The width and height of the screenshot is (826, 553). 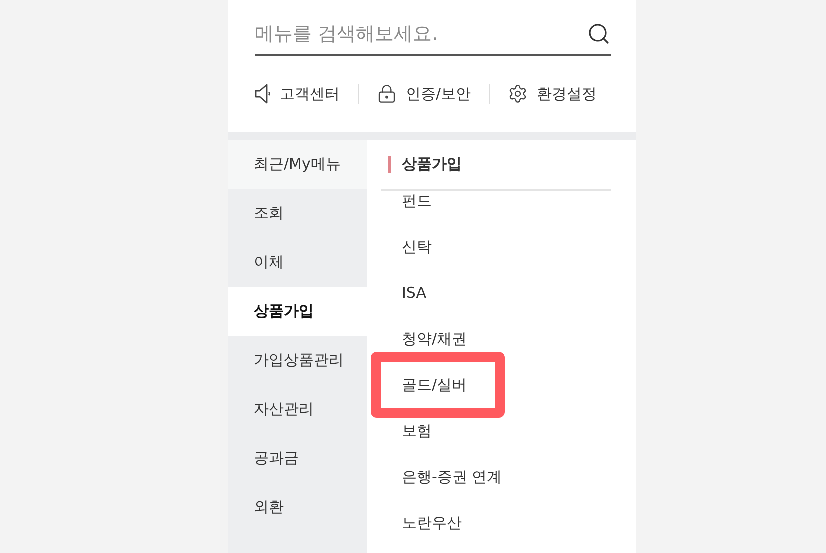 I want to click on lock-icon, so click(x=387, y=94).